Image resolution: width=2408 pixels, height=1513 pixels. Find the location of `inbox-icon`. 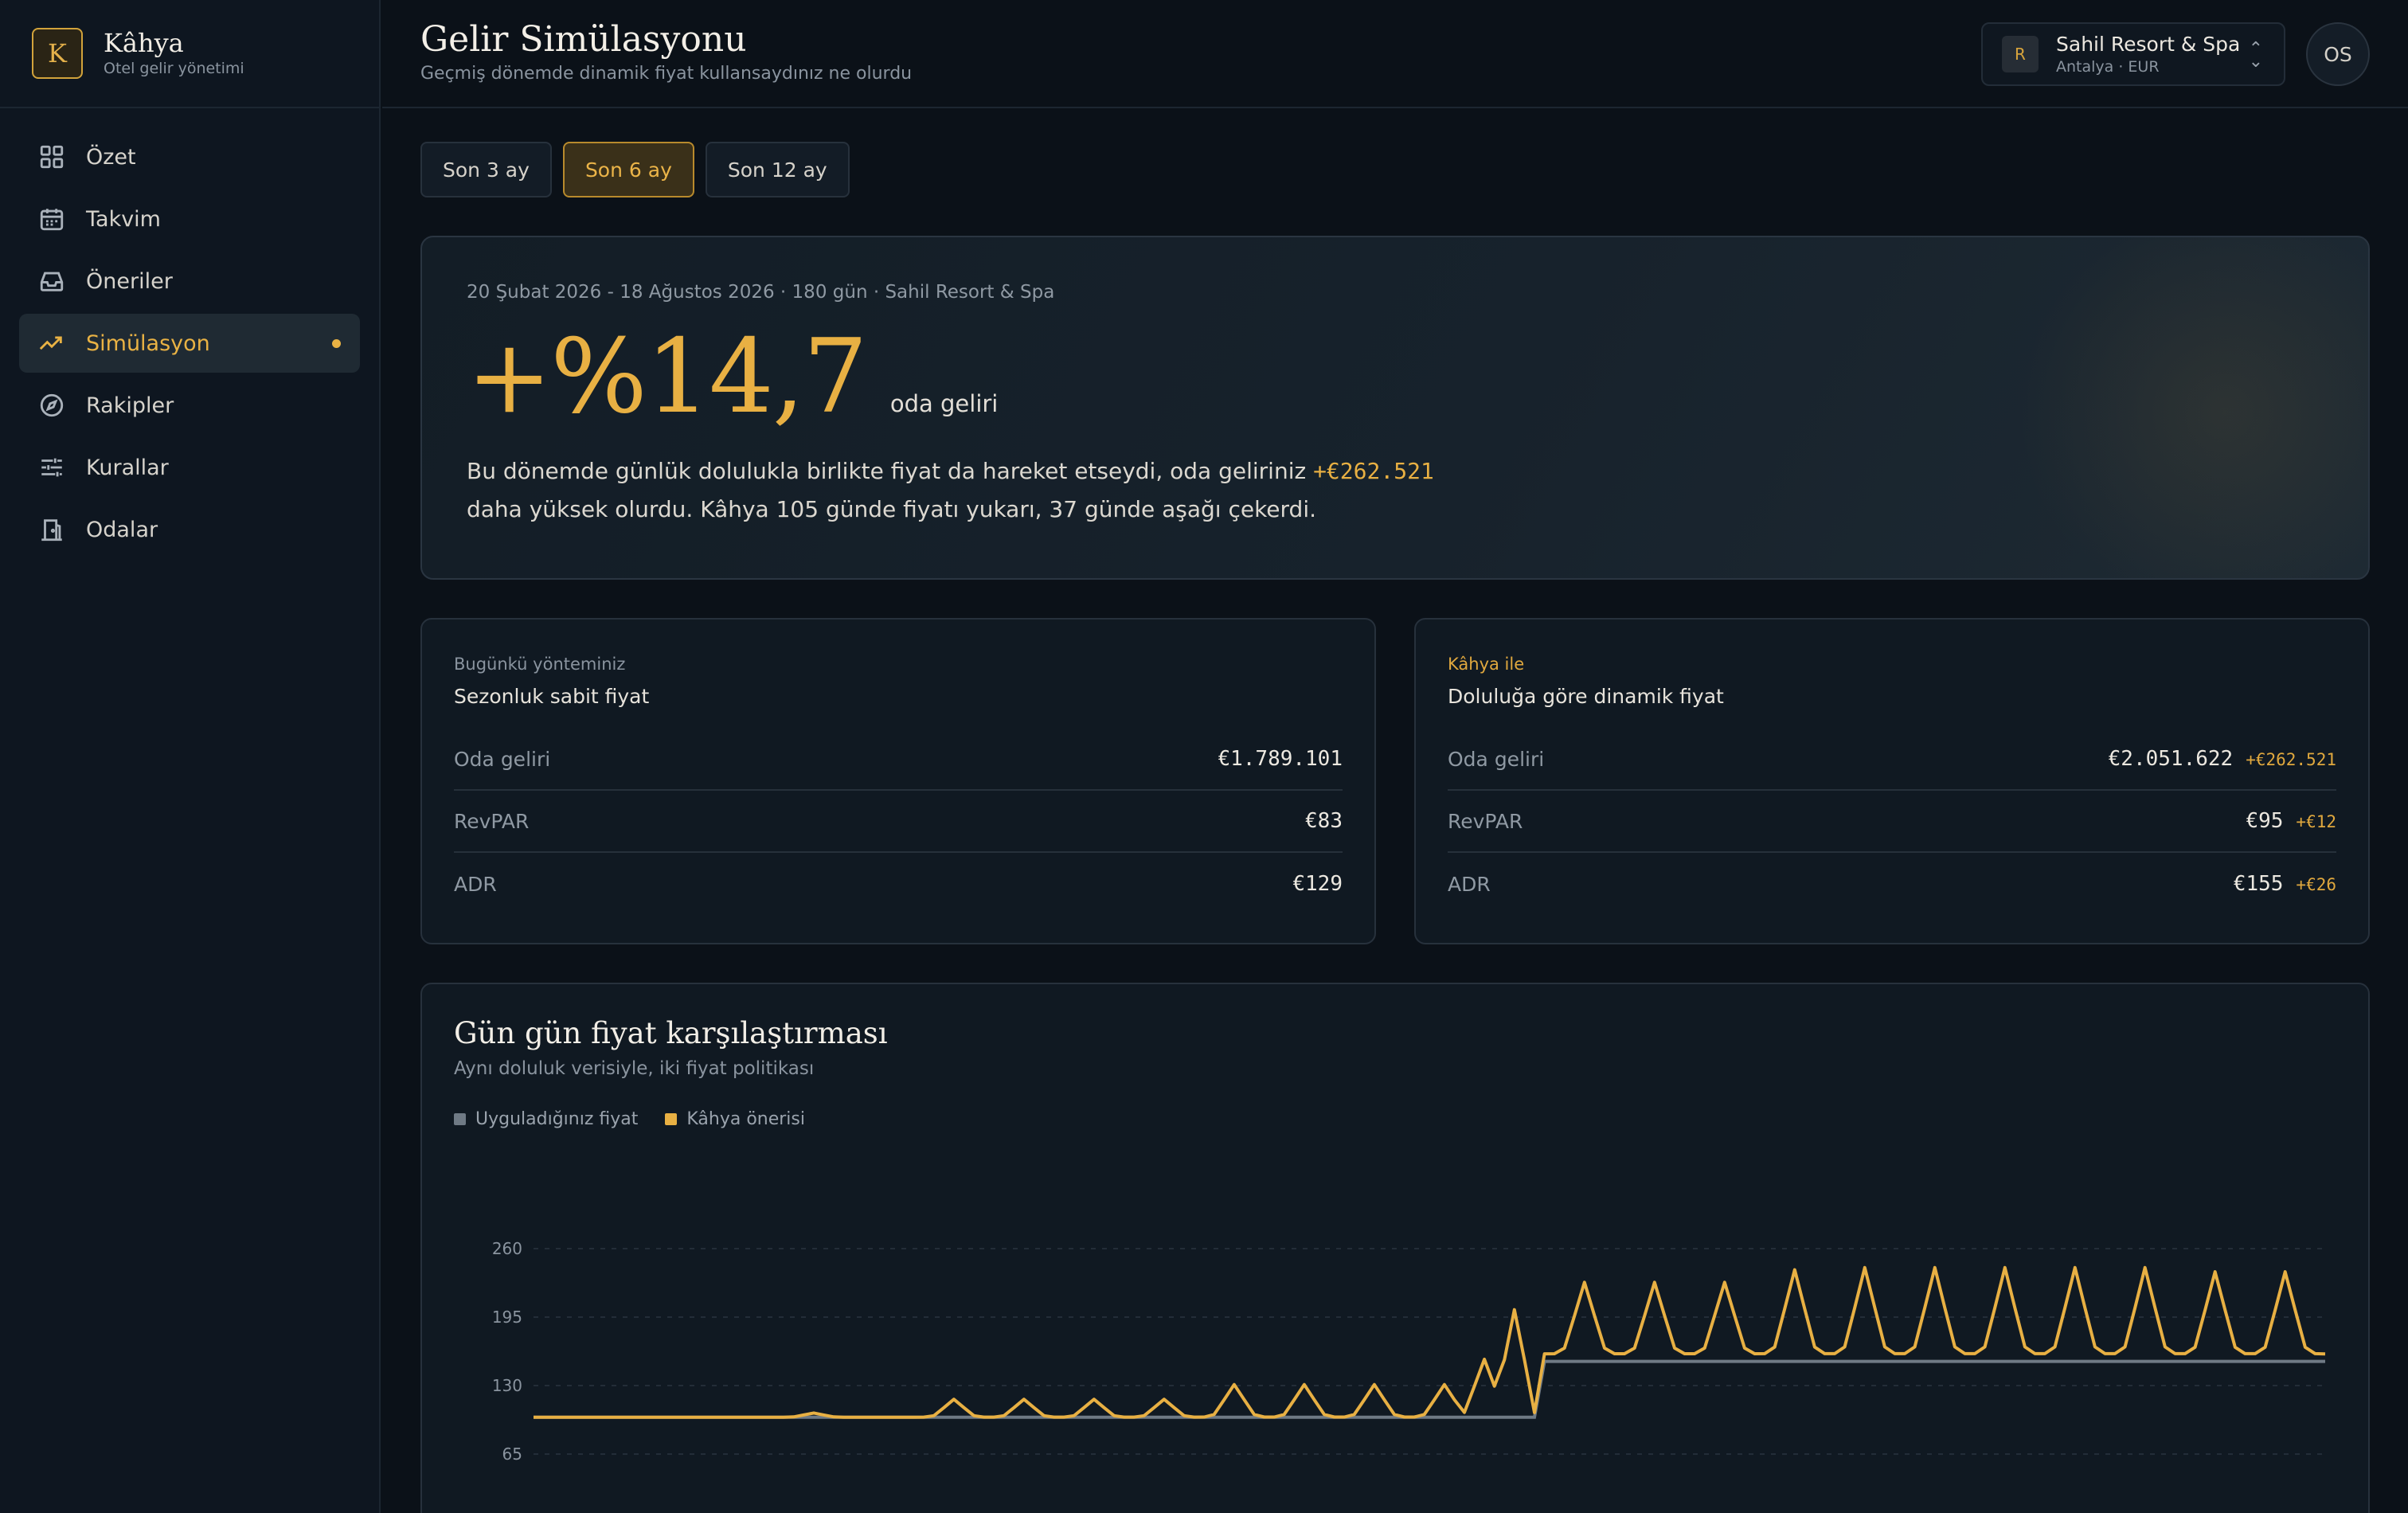

inbox-icon is located at coordinates (52, 281).